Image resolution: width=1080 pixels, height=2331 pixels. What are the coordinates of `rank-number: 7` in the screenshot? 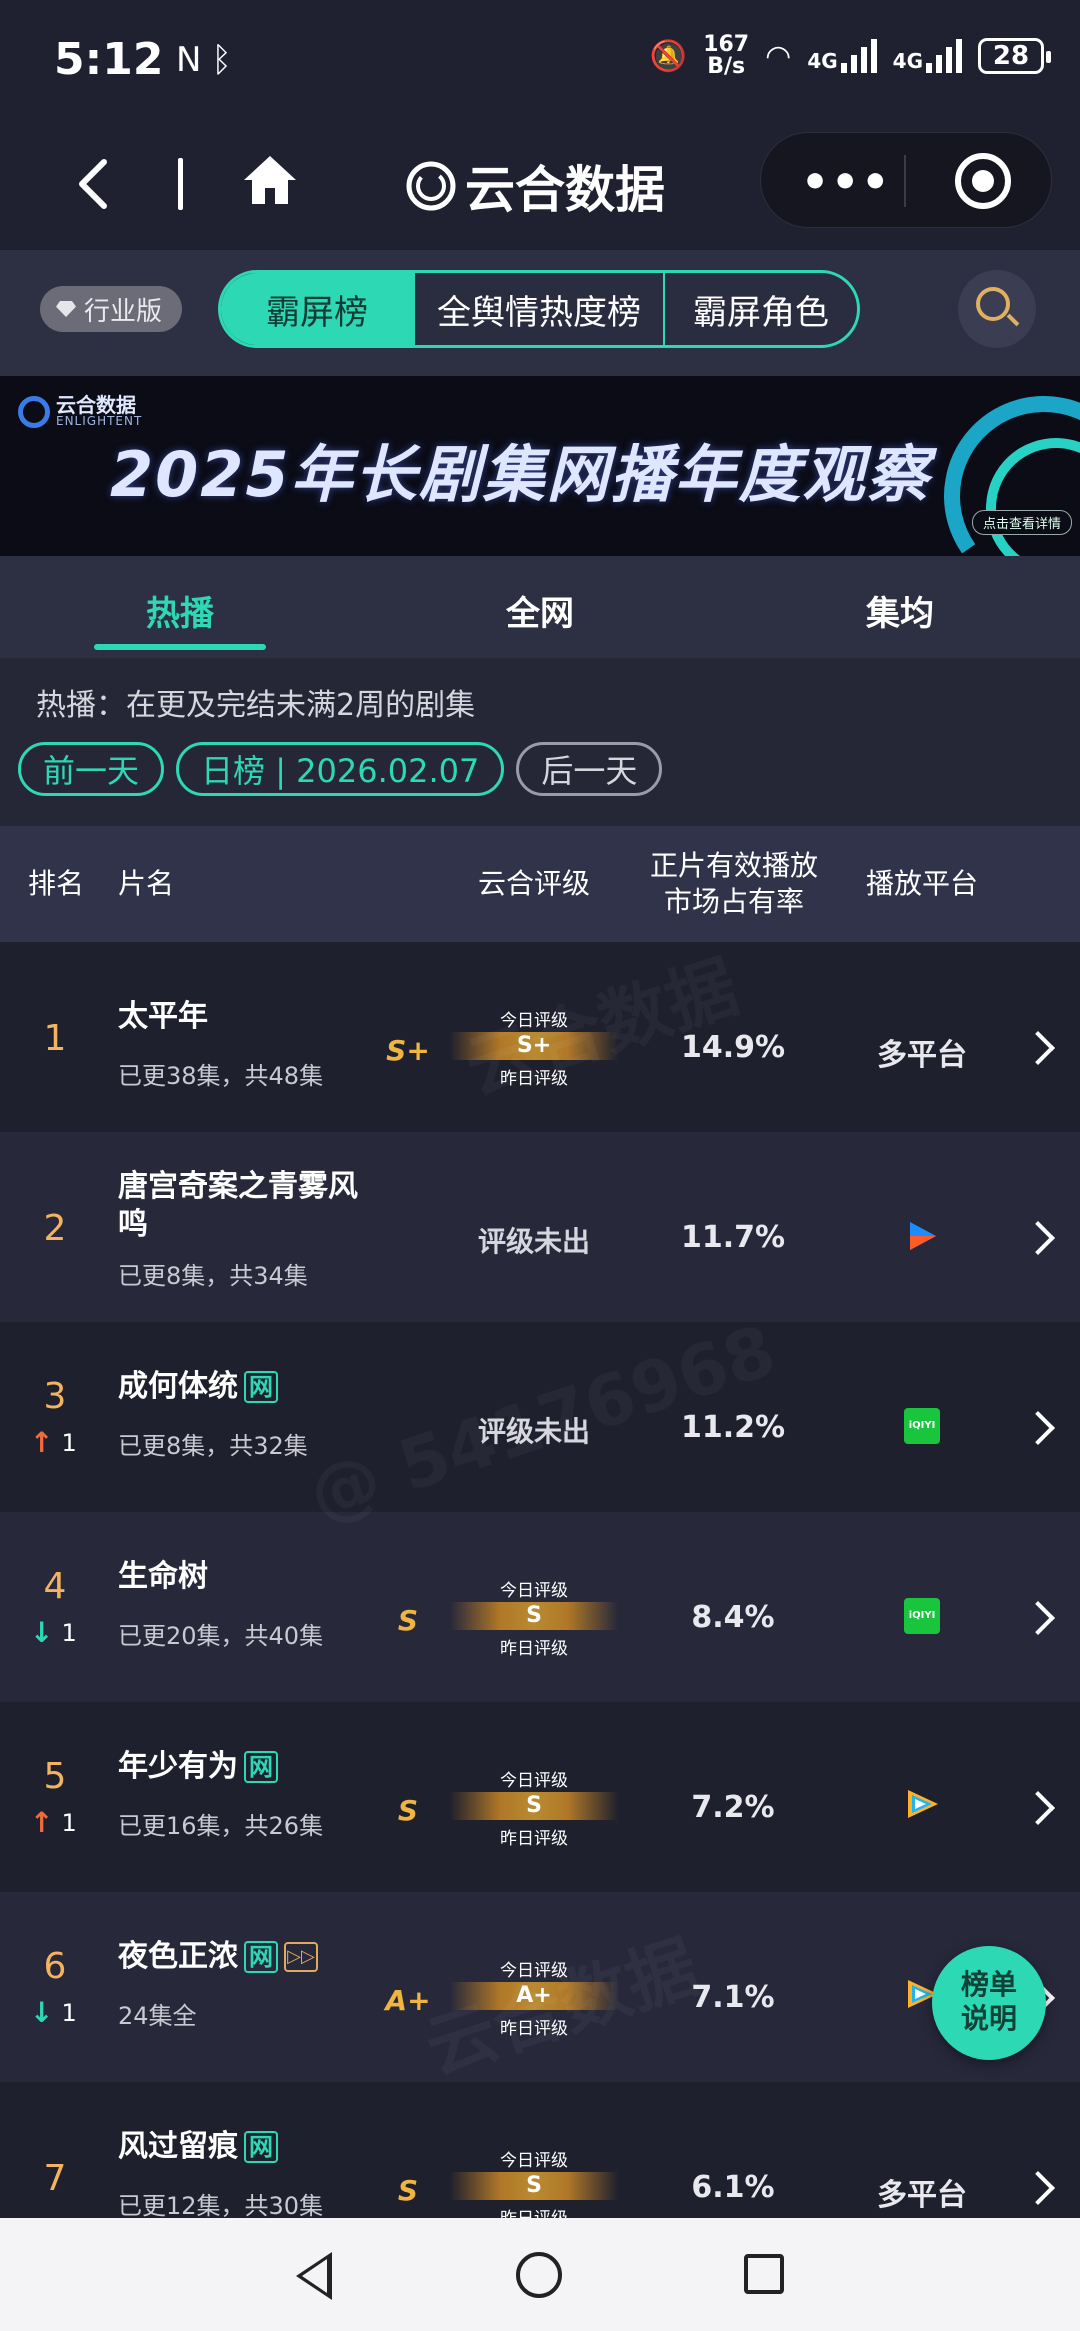 It's located at (55, 2178).